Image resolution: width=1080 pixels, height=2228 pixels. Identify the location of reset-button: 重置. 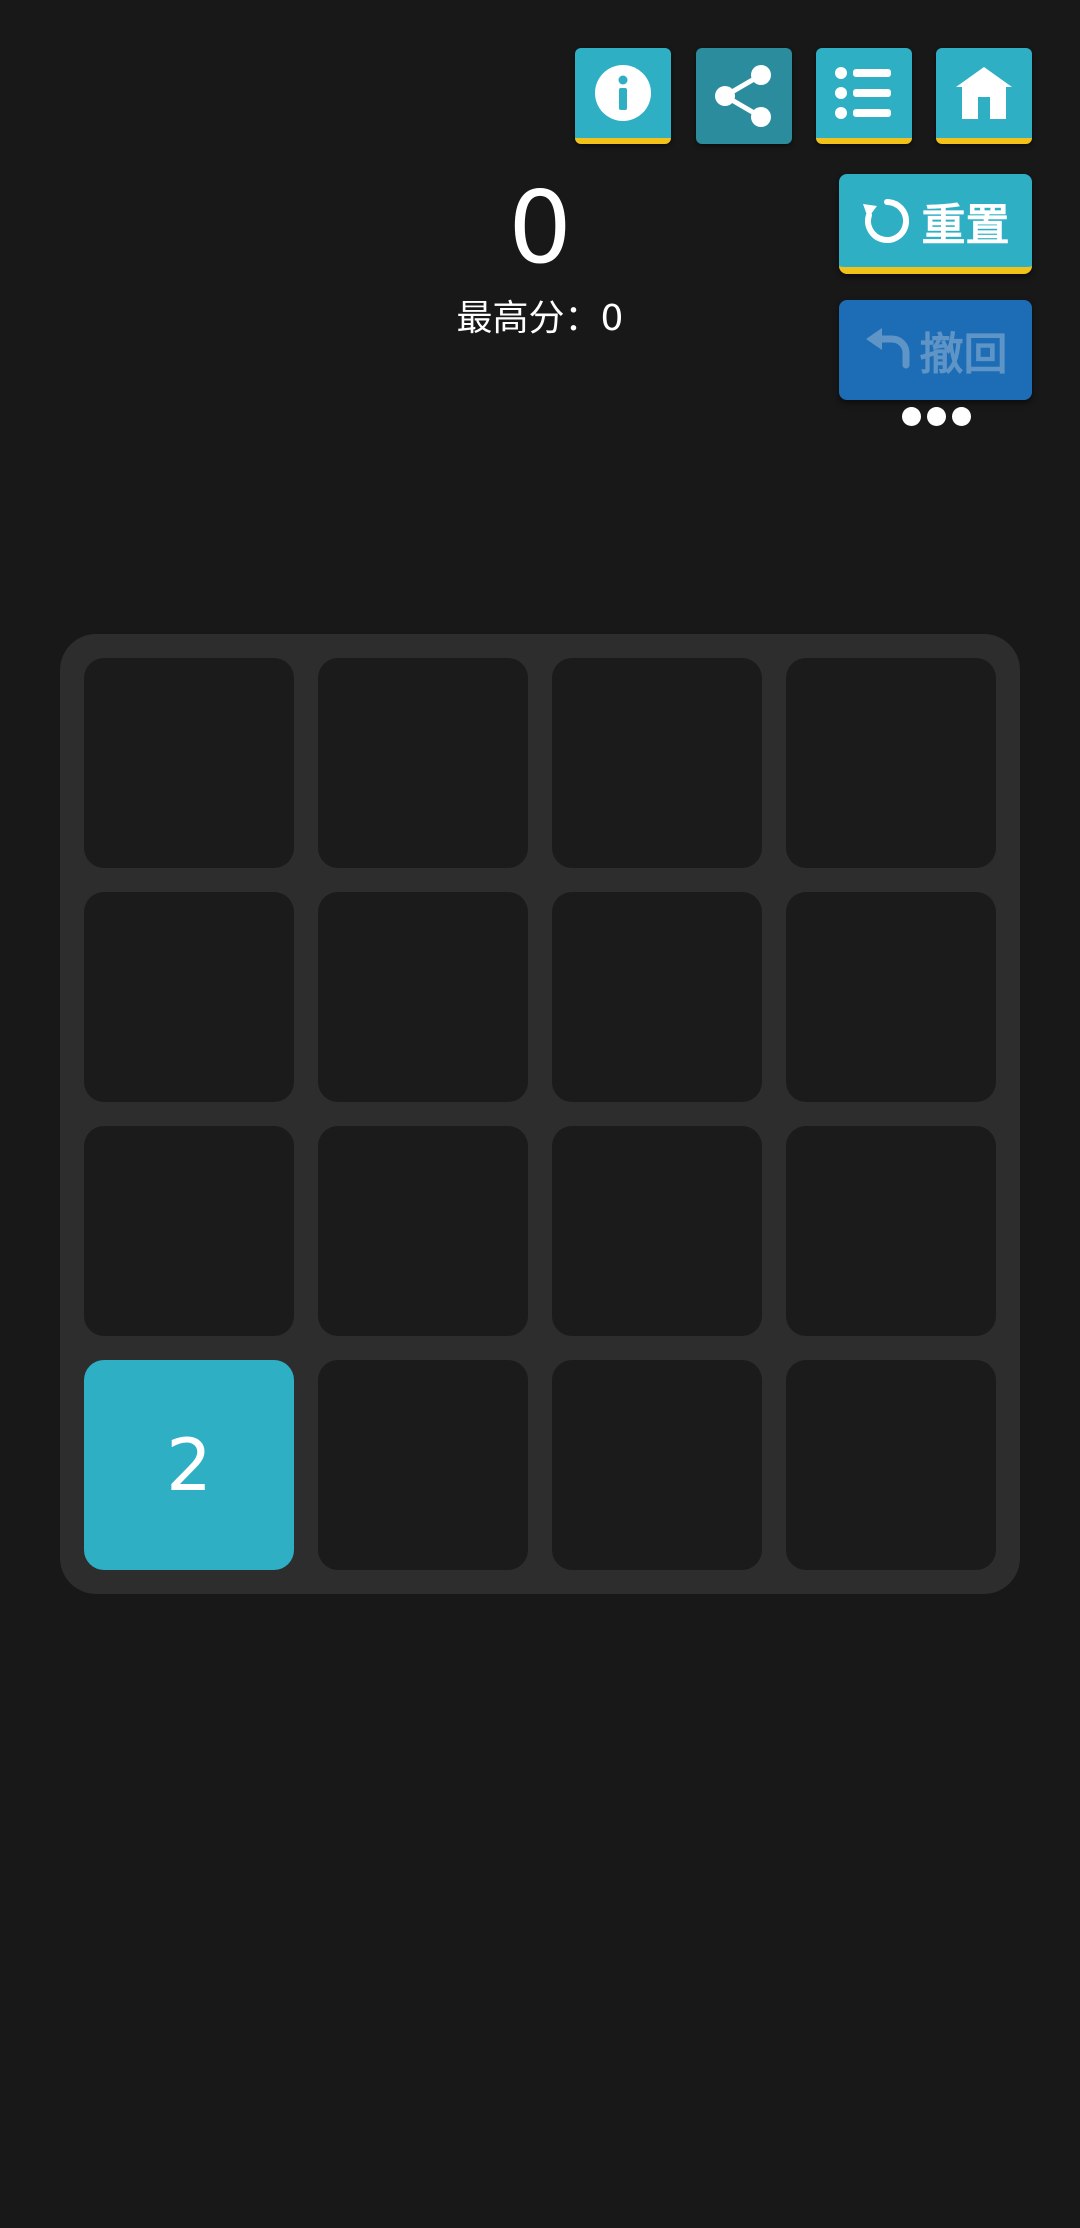
(935, 224).